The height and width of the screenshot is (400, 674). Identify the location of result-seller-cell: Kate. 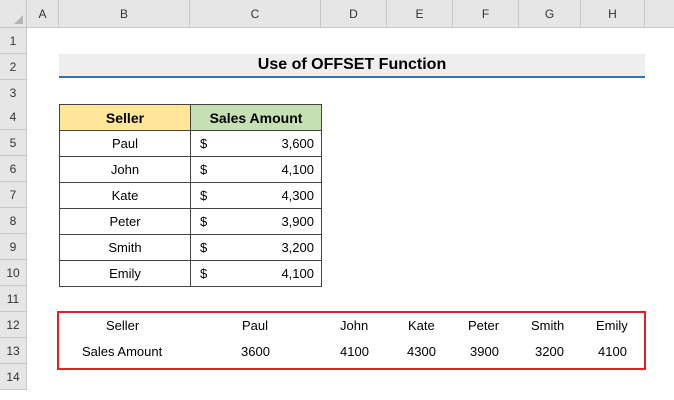
(421, 325).